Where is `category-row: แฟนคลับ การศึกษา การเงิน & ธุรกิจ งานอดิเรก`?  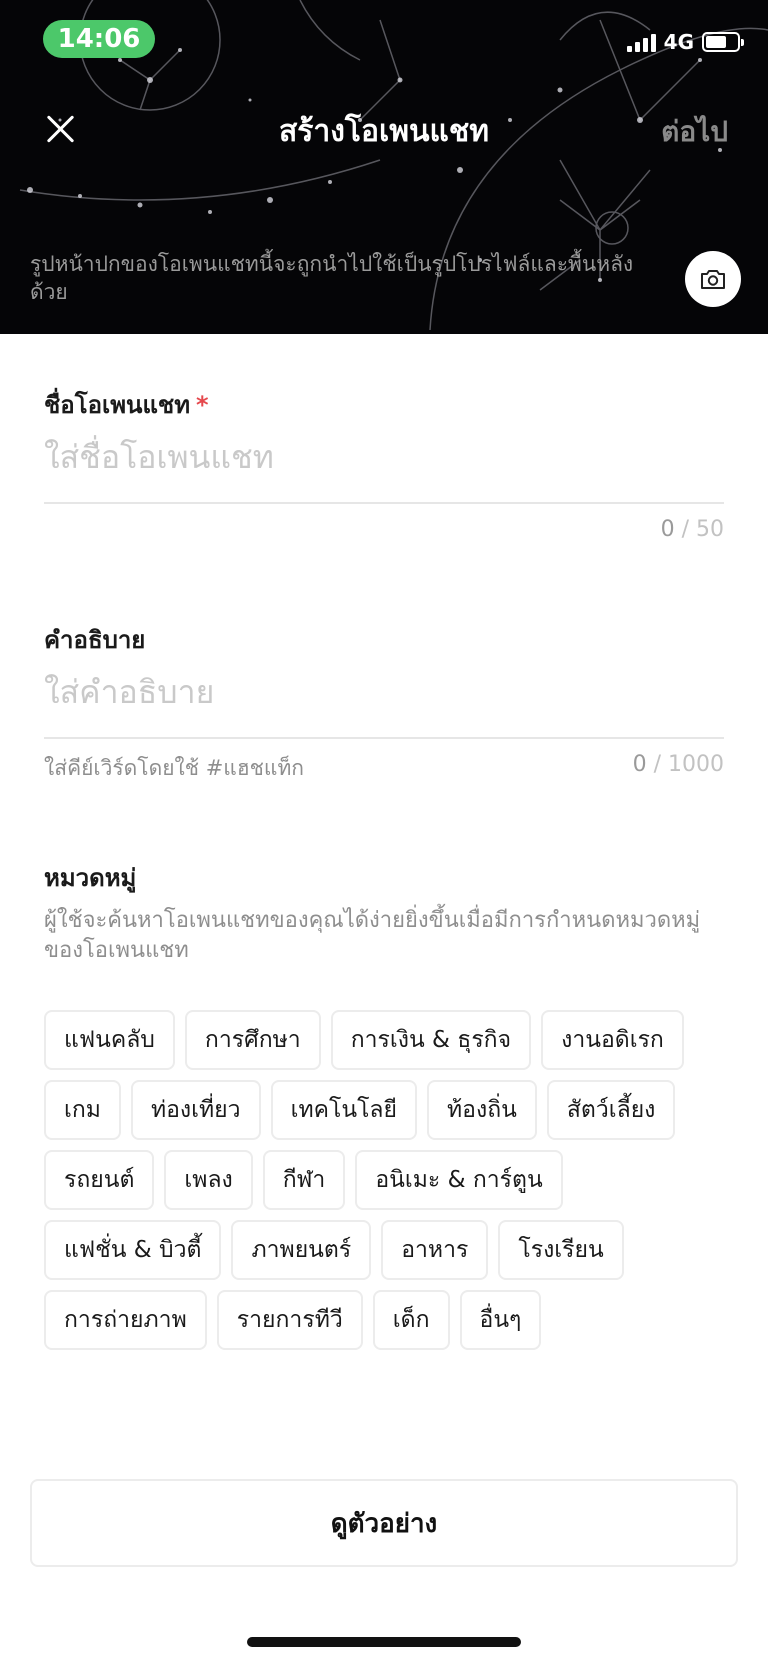 category-row: แฟนคลับ การศึกษา การเงิน & ธุรกิจ งานอดิเรก is located at coordinates (389, 1040).